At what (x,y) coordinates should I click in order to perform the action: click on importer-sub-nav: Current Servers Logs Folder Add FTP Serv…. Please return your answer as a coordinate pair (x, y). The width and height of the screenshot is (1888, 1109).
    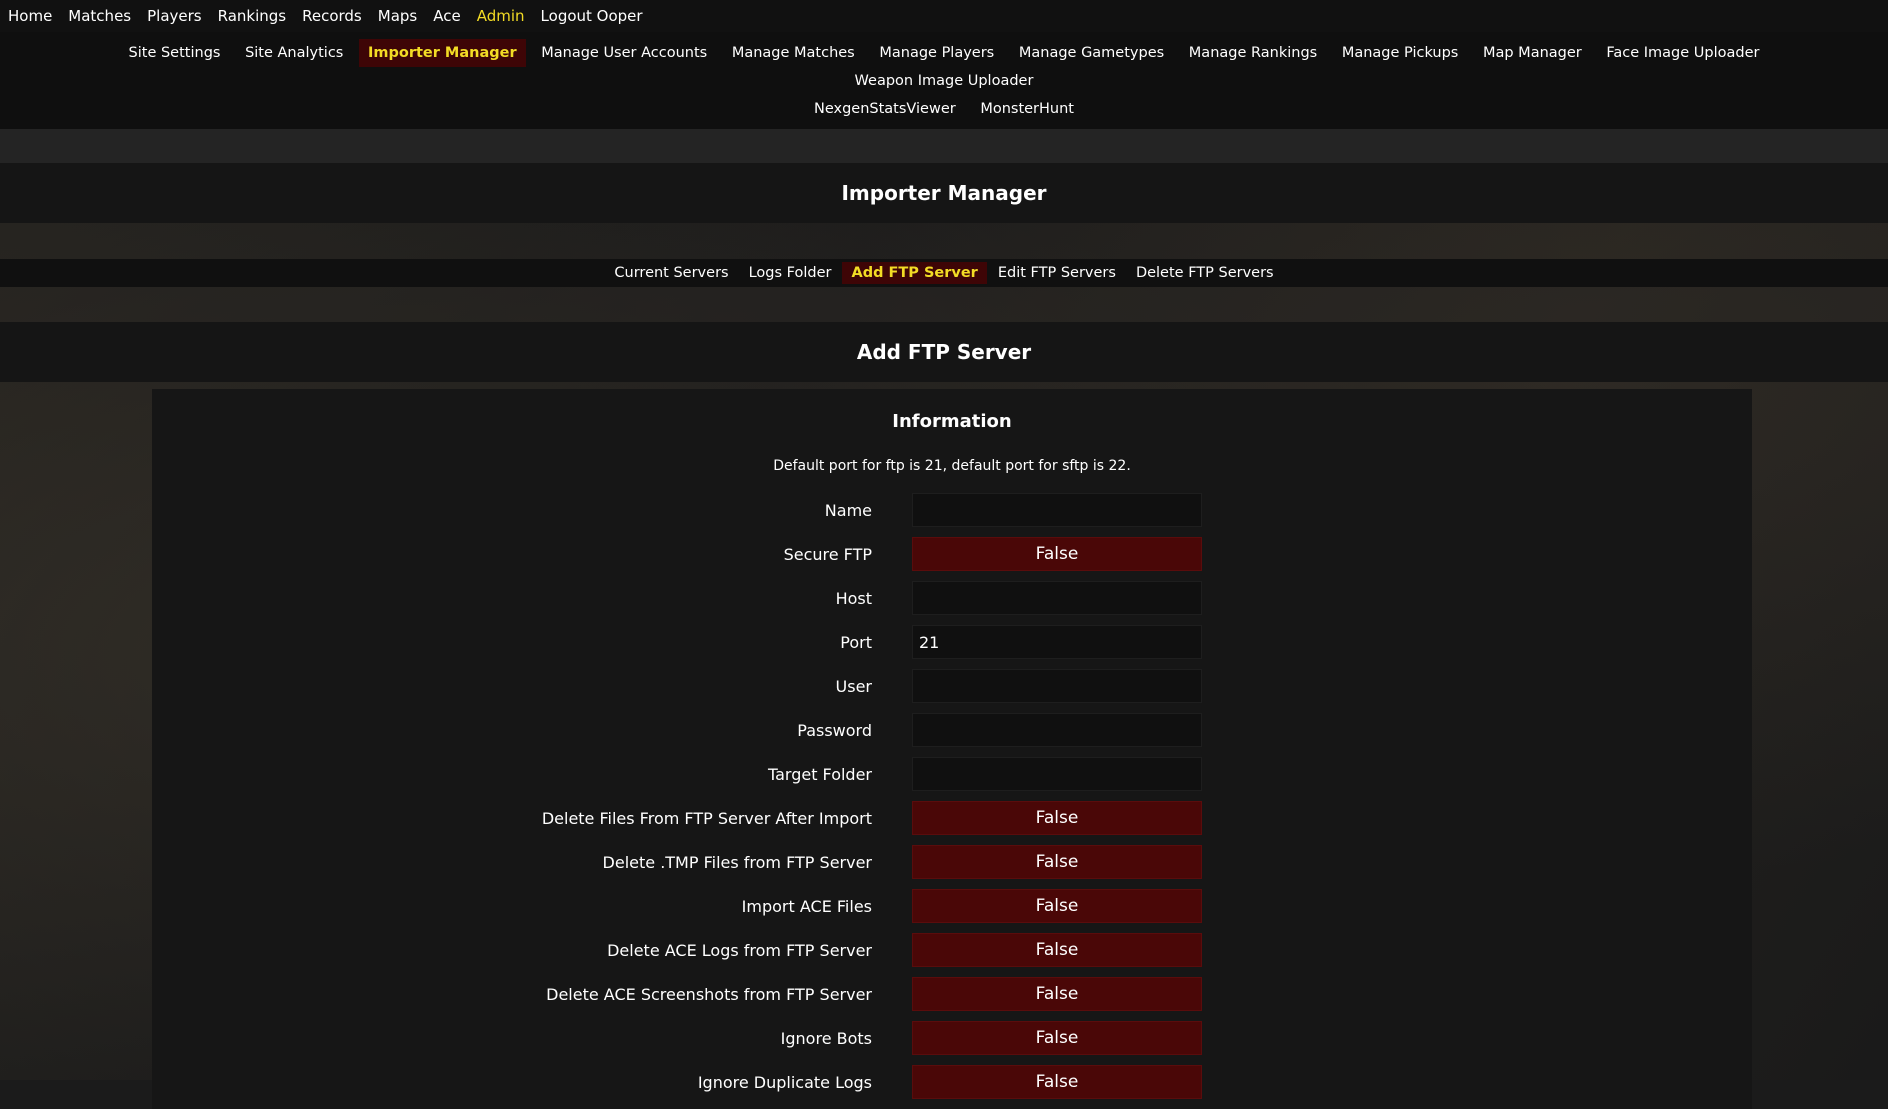
    Looking at the image, I should click on (944, 273).